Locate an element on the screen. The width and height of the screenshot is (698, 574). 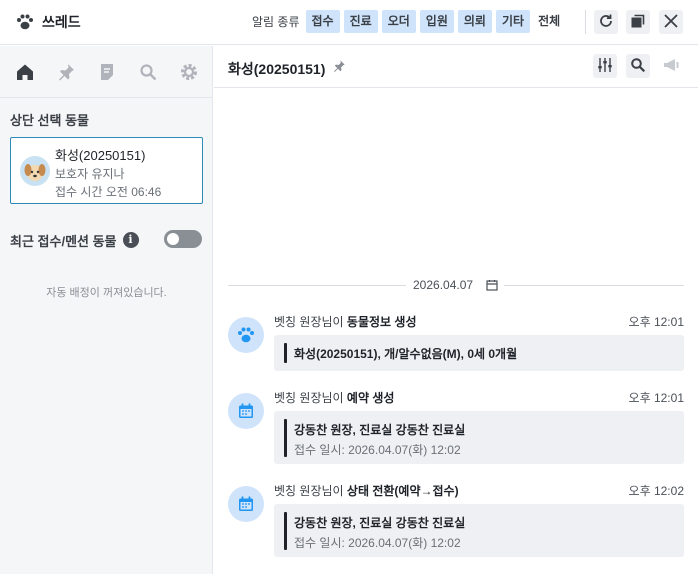
filter-chip-hospitalization: 입원 is located at coordinates (436, 21).